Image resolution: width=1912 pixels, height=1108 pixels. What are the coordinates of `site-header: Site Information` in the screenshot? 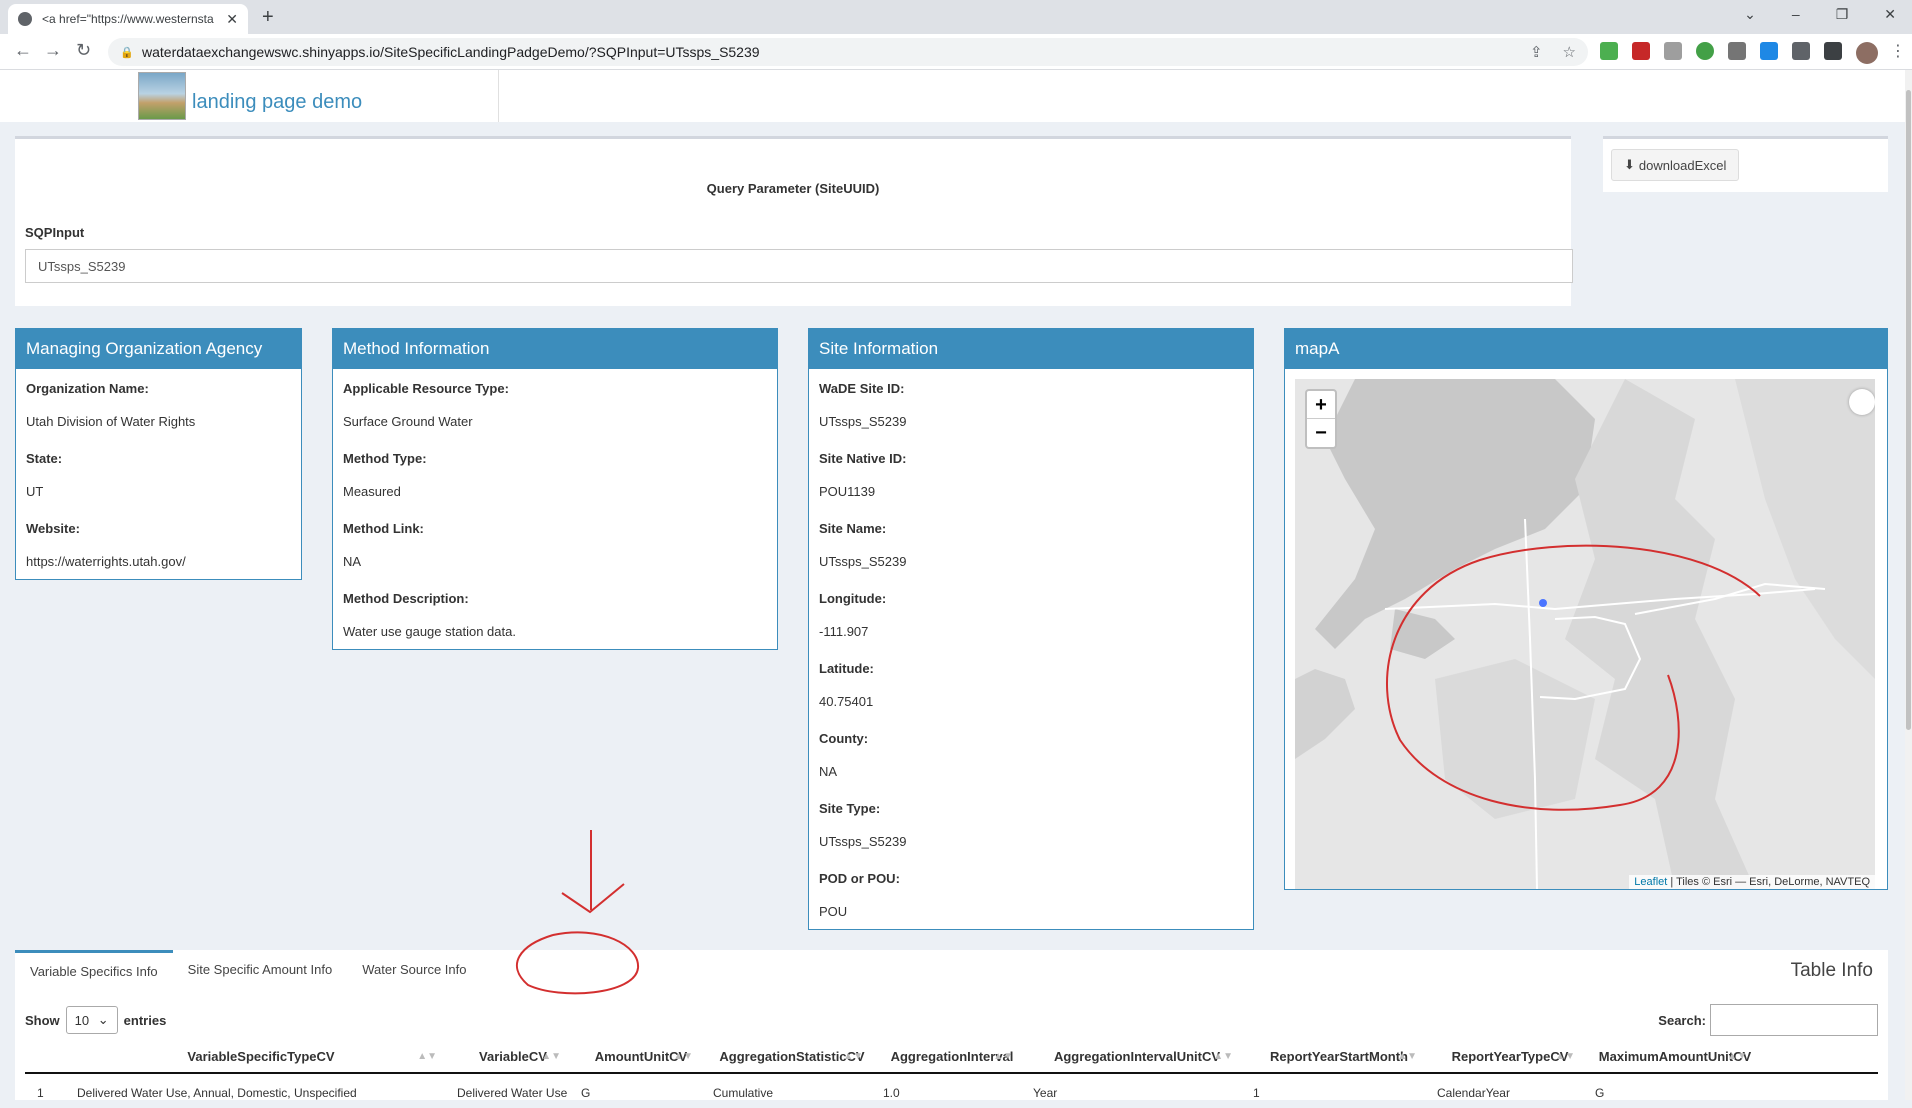 It's located at (1031, 349).